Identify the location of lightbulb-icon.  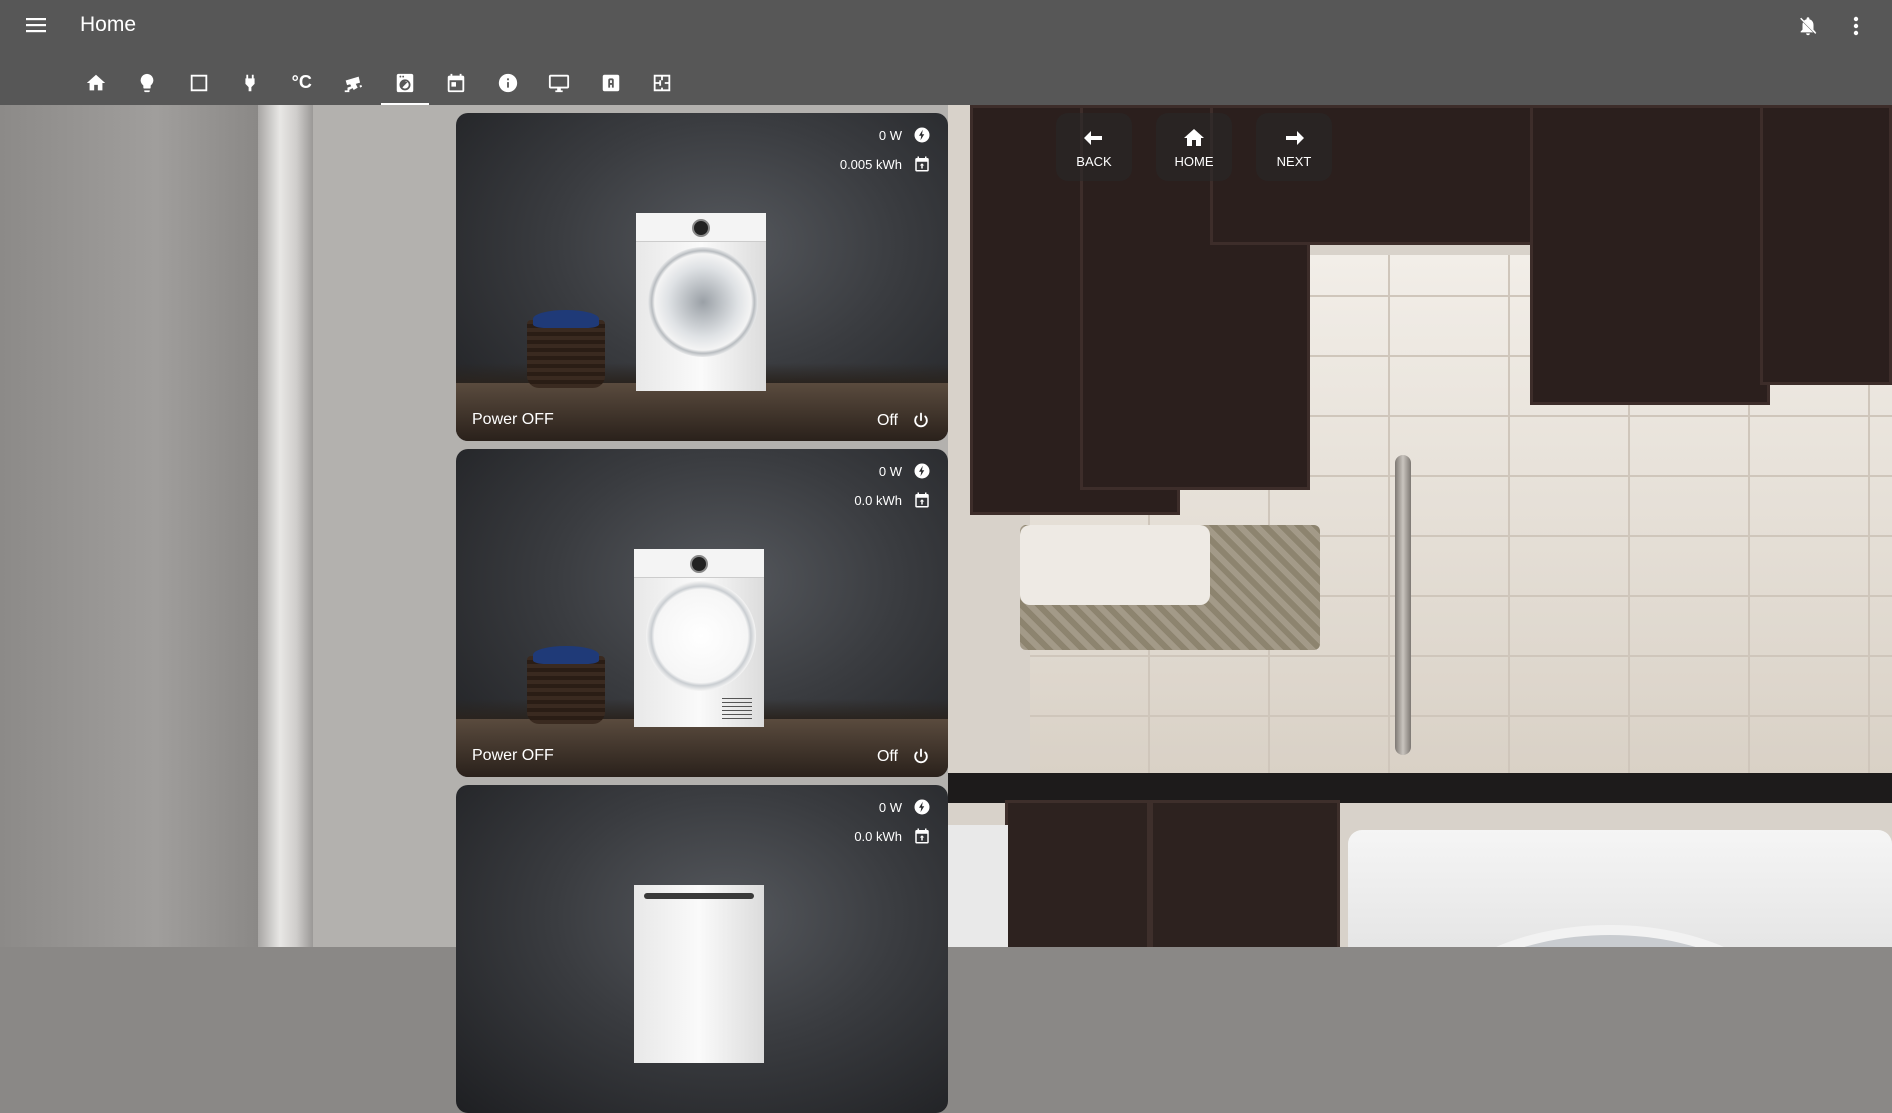
(147, 82).